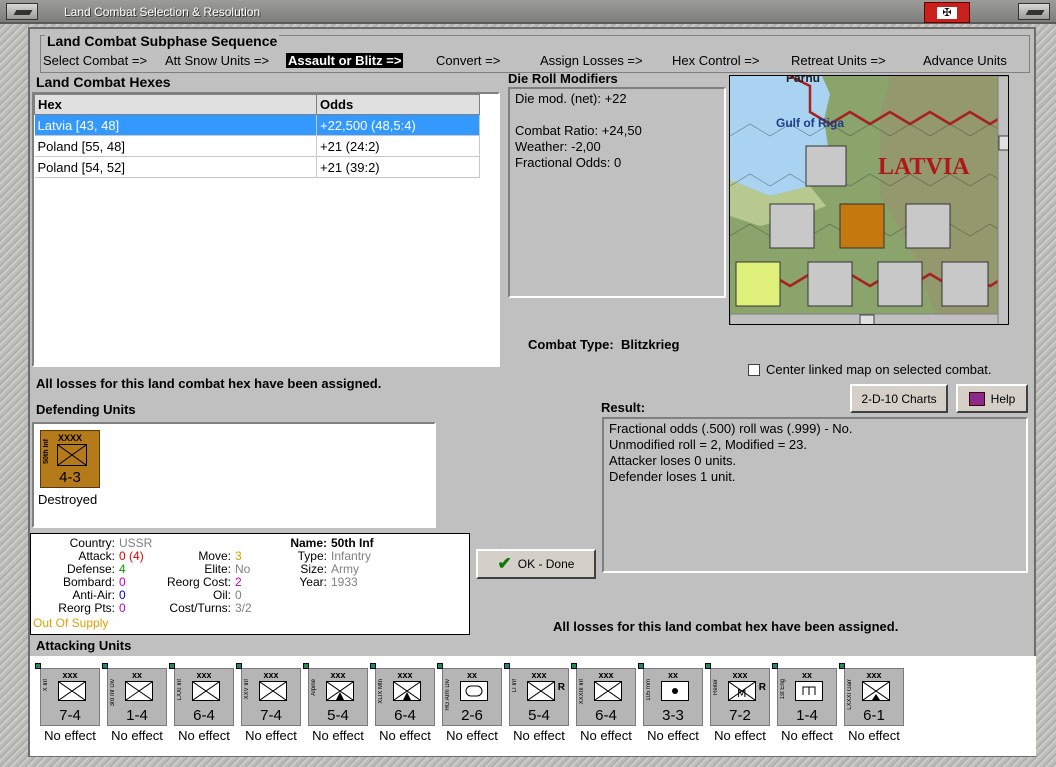 This screenshot has height=767, width=1056. I want to click on charts-button: 2-D-10 Charts, so click(899, 398).